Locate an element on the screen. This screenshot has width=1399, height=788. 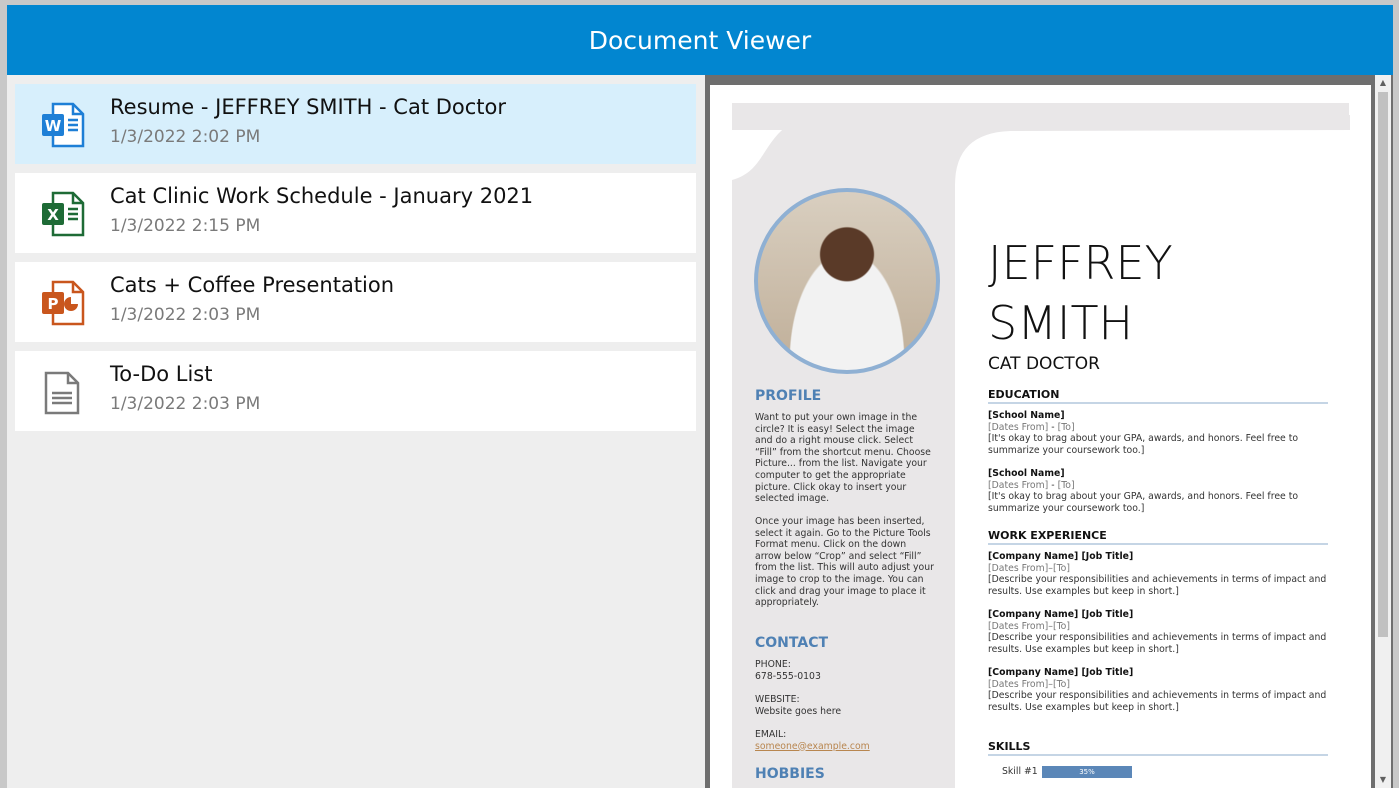
document-date: 1/3/2022 2:02 PM is located at coordinates (185, 137).